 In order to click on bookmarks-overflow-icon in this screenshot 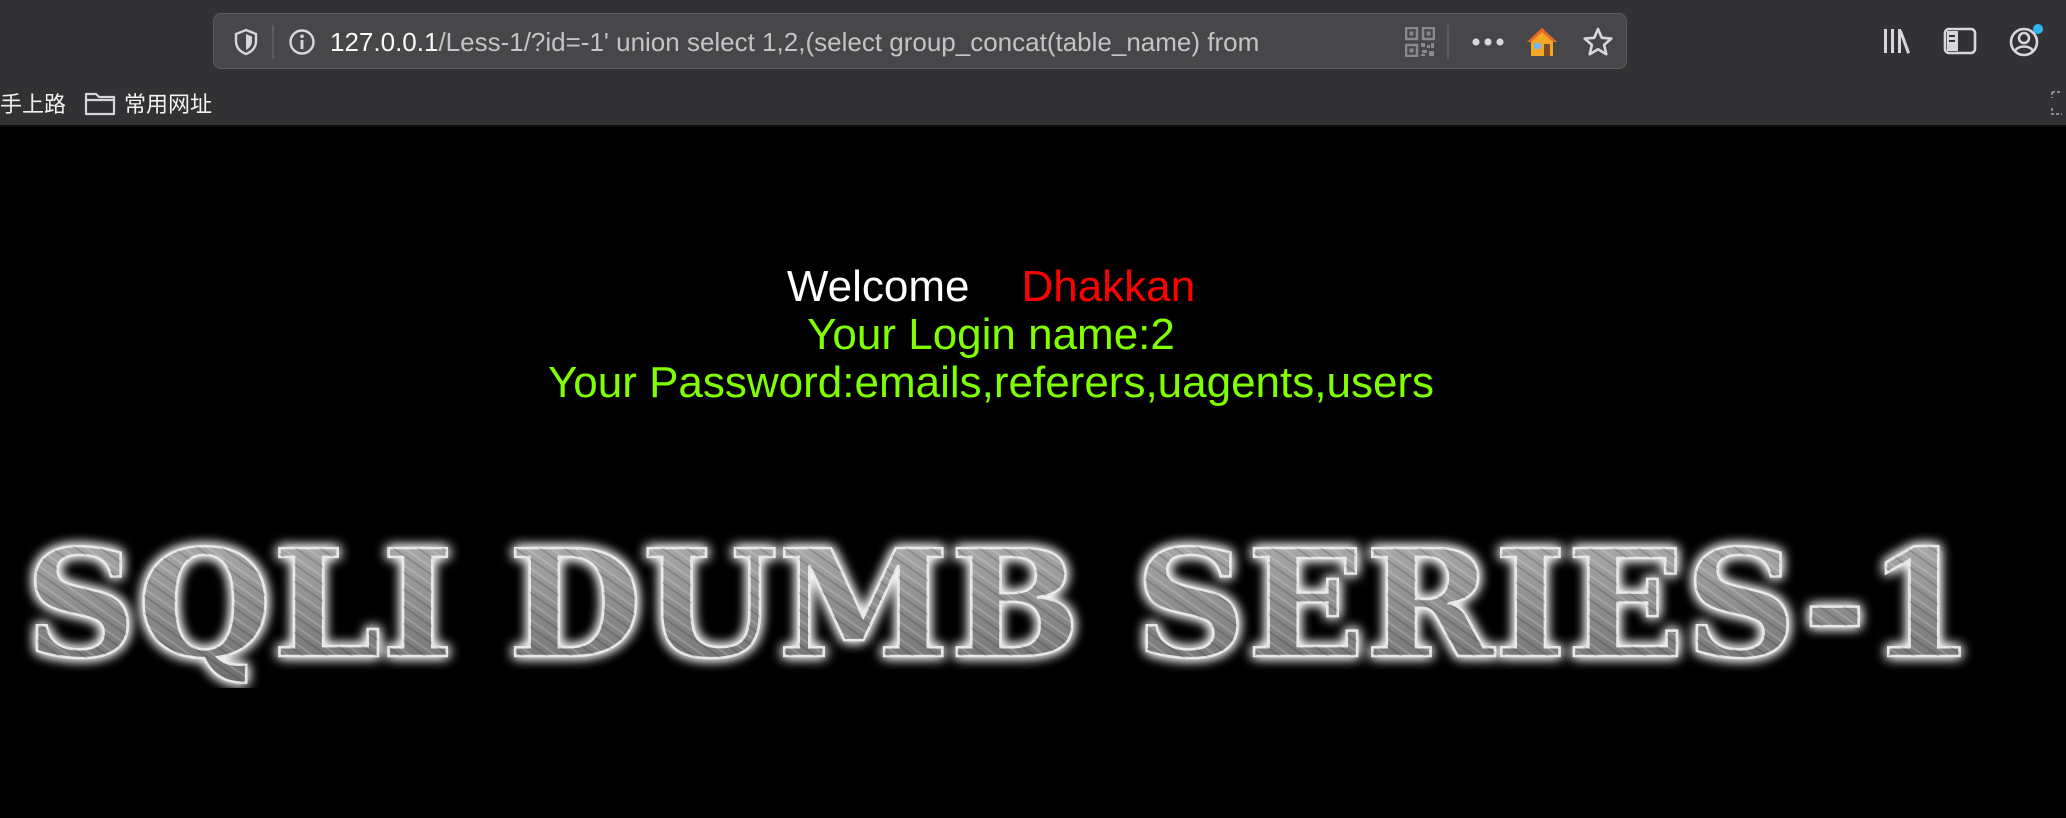, I will do `click(2056, 103)`.